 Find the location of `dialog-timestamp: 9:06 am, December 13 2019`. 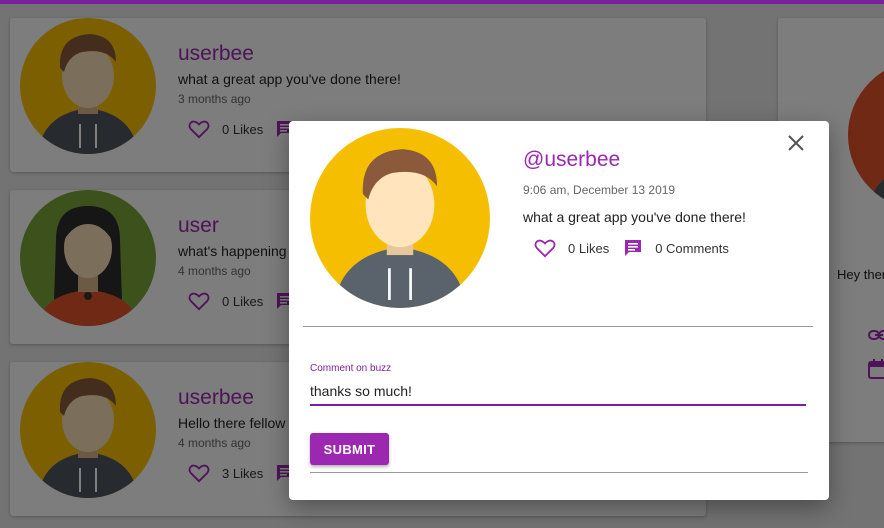

dialog-timestamp: 9:06 am, December 13 2019 is located at coordinates (599, 190).